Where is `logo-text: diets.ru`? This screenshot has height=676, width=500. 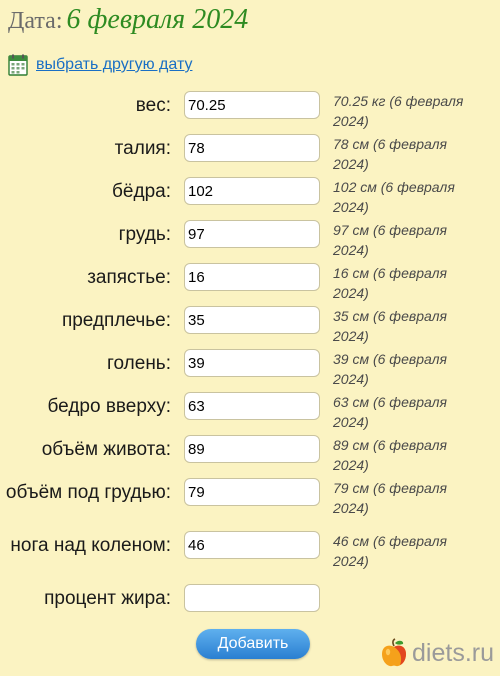 logo-text: diets.ru is located at coordinates (453, 652).